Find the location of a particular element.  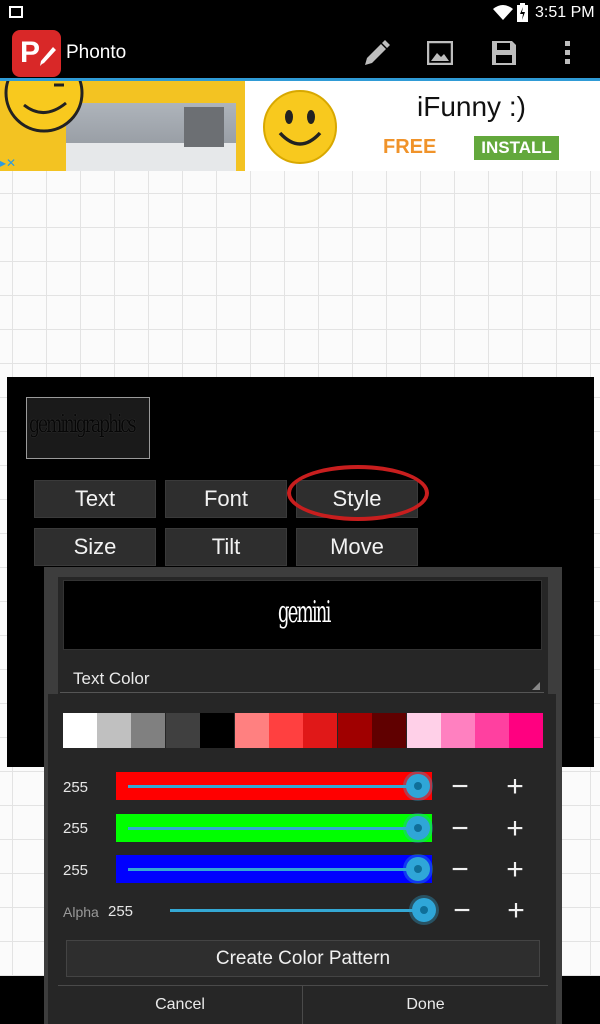

blue-plus-button: + is located at coordinates (515, 870).